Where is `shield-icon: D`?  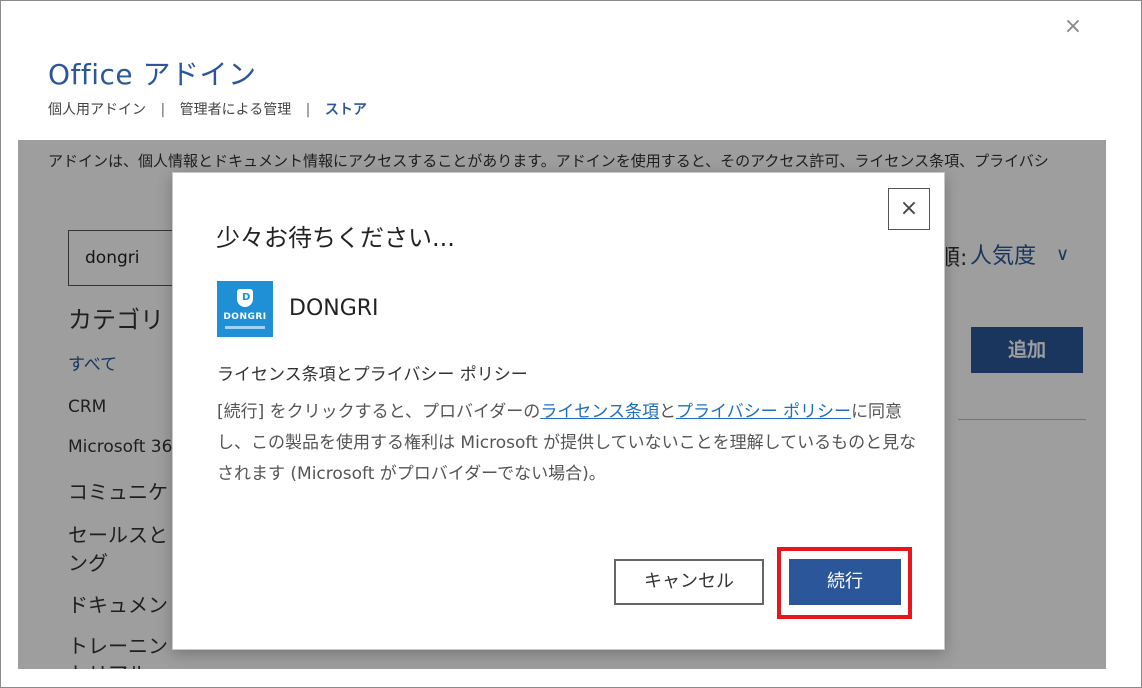 shield-icon: D is located at coordinates (245, 298).